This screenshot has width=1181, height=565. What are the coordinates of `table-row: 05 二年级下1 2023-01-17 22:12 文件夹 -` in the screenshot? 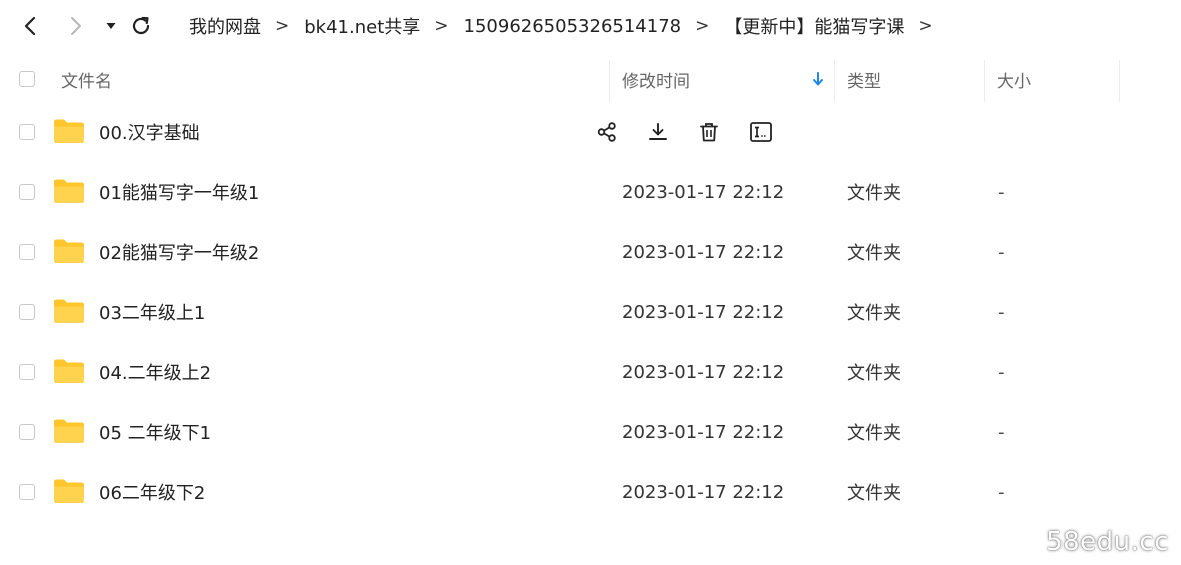 It's located at (590, 432).